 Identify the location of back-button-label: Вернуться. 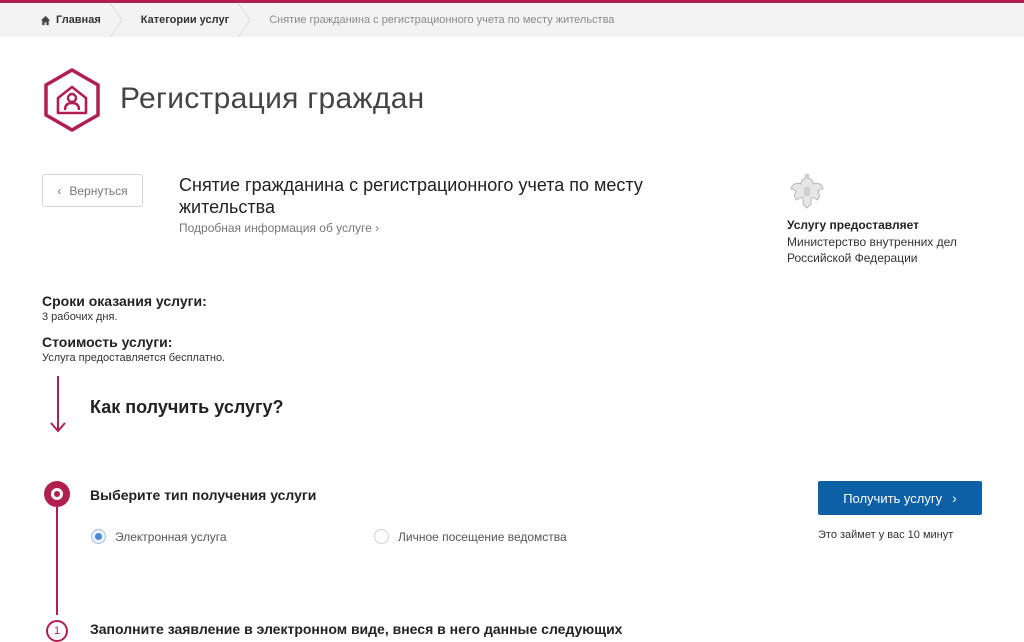
(98, 190).